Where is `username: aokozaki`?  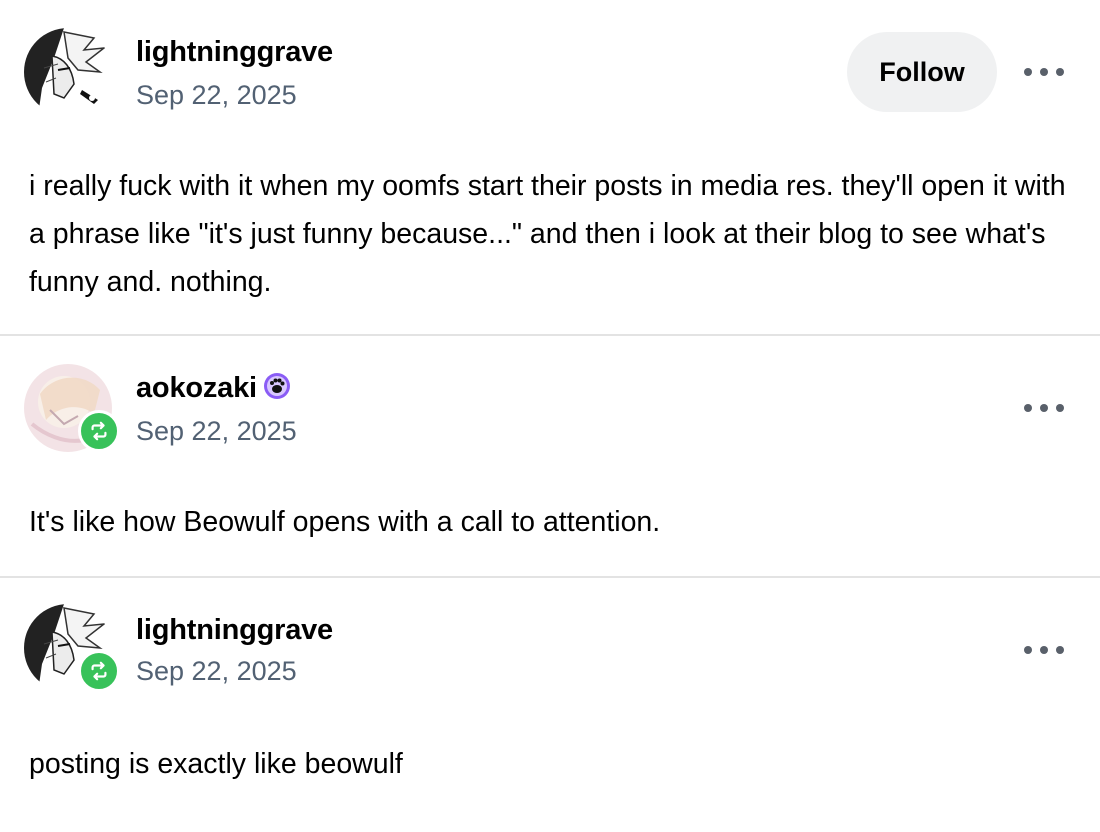 username: aokozaki is located at coordinates (213, 388).